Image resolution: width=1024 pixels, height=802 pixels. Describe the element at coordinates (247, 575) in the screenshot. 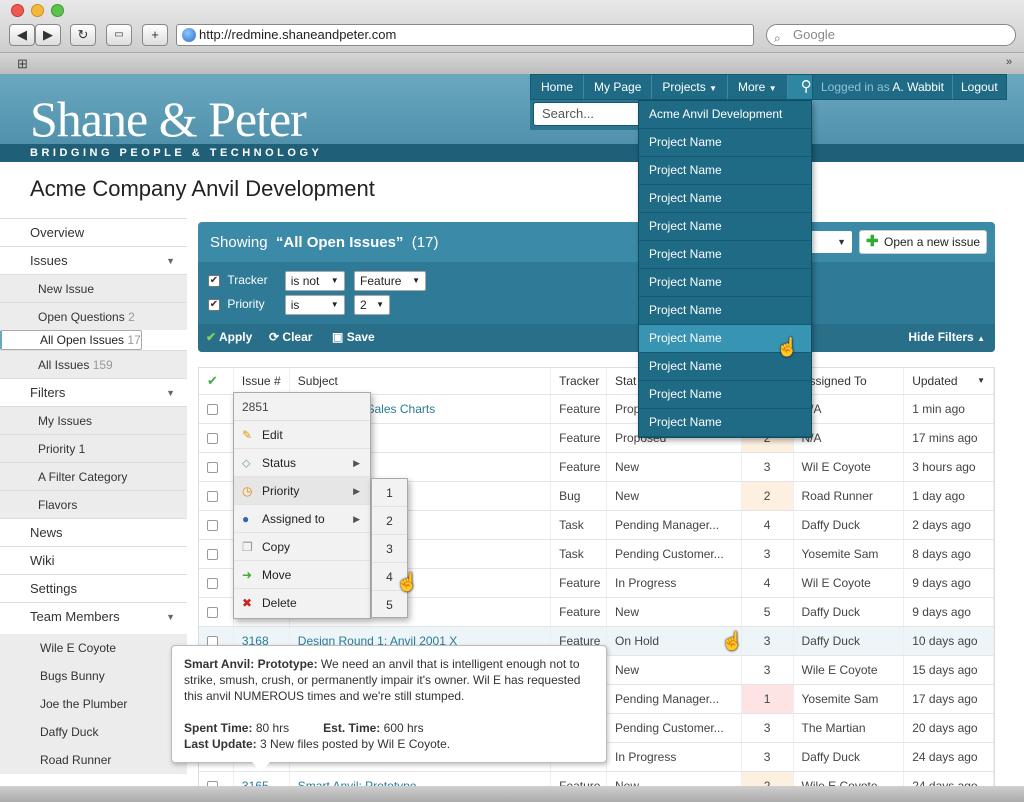

I see `arrow-right-icon: ➜` at that location.